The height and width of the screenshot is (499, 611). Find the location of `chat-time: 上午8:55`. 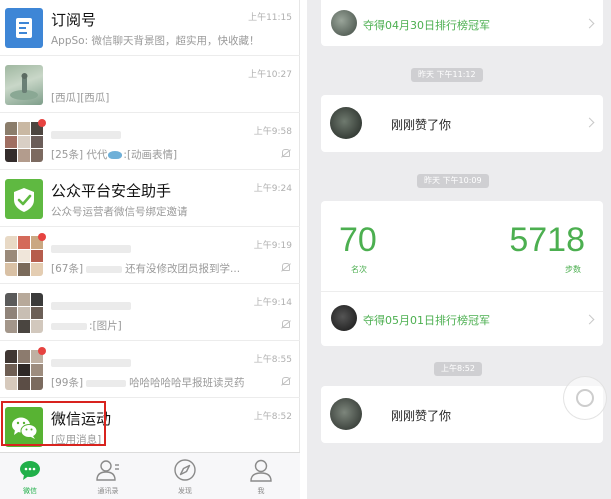

chat-time: 上午8:55 is located at coordinates (272, 360).